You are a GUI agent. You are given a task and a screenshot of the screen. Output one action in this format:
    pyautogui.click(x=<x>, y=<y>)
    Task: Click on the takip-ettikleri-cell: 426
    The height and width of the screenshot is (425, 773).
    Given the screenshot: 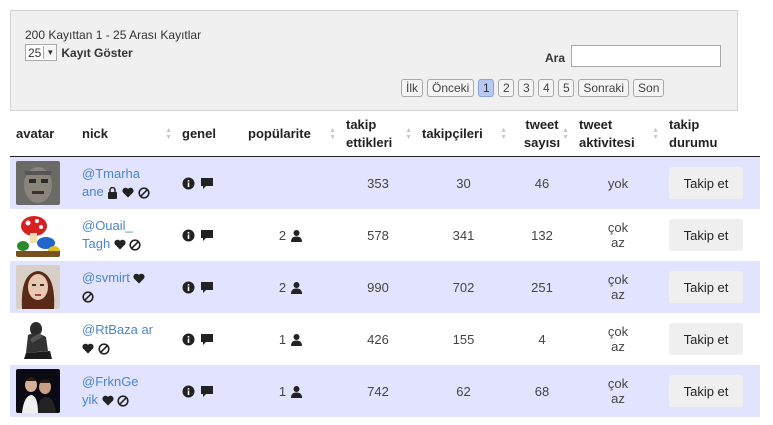 What is the action you would take?
    pyautogui.click(x=378, y=339)
    